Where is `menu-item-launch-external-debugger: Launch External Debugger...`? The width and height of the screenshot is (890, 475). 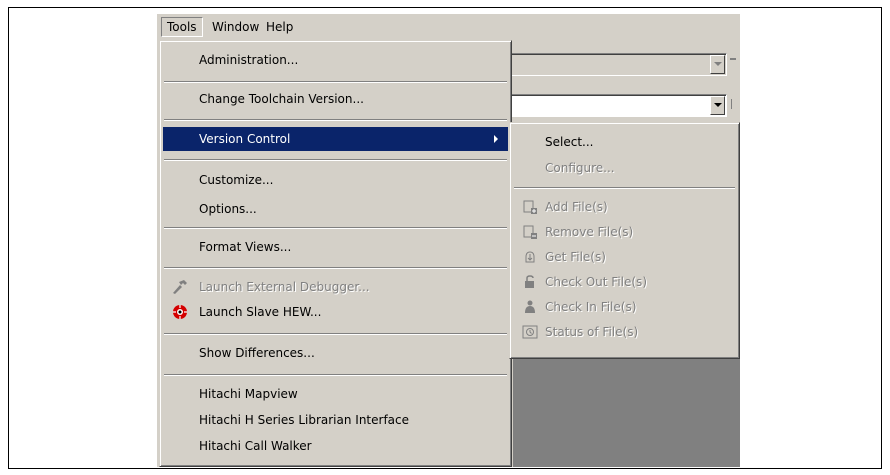
menu-item-launch-external-debugger: Launch External Debugger... is located at coordinates (335, 287).